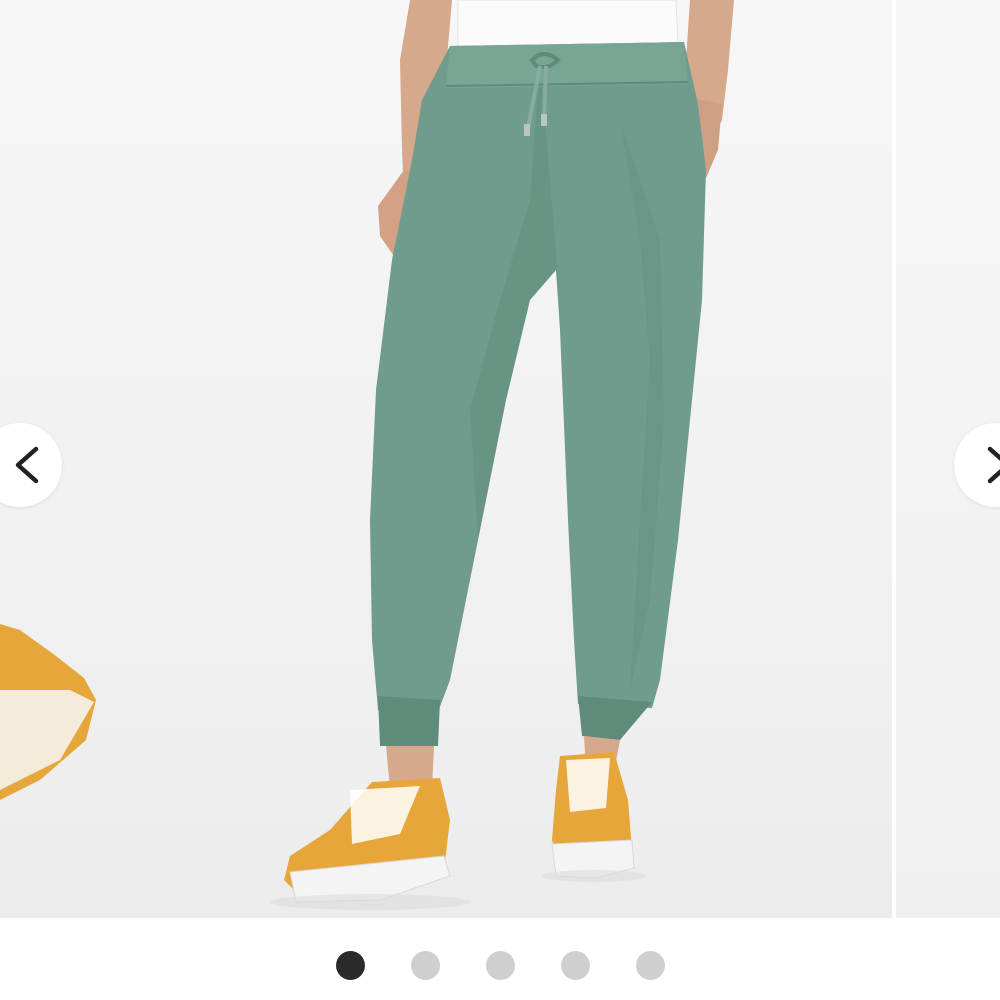 This screenshot has height=1000, width=1000. I want to click on pagination-dots, so click(500, 965).